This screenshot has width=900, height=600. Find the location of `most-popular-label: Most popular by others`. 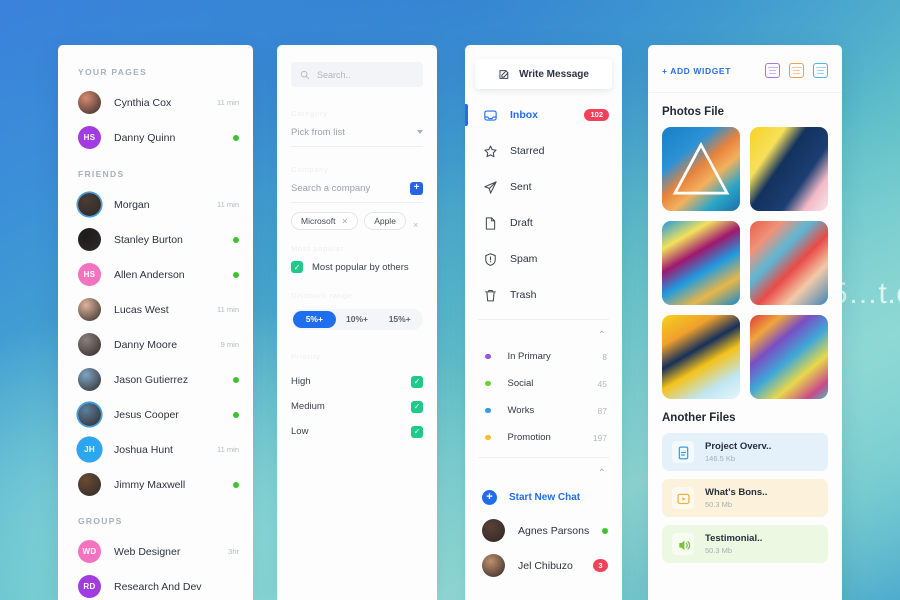

most-popular-label: Most popular by others is located at coordinates (360, 267).